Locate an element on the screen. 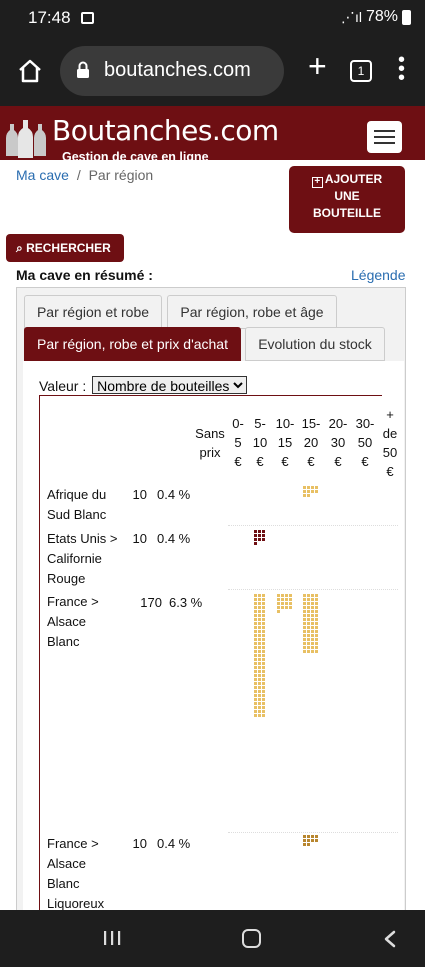 Image resolution: width=425 pixels, height=967 pixels. tab-region-robe-age: Par région, robe et âge is located at coordinates (252, 312).